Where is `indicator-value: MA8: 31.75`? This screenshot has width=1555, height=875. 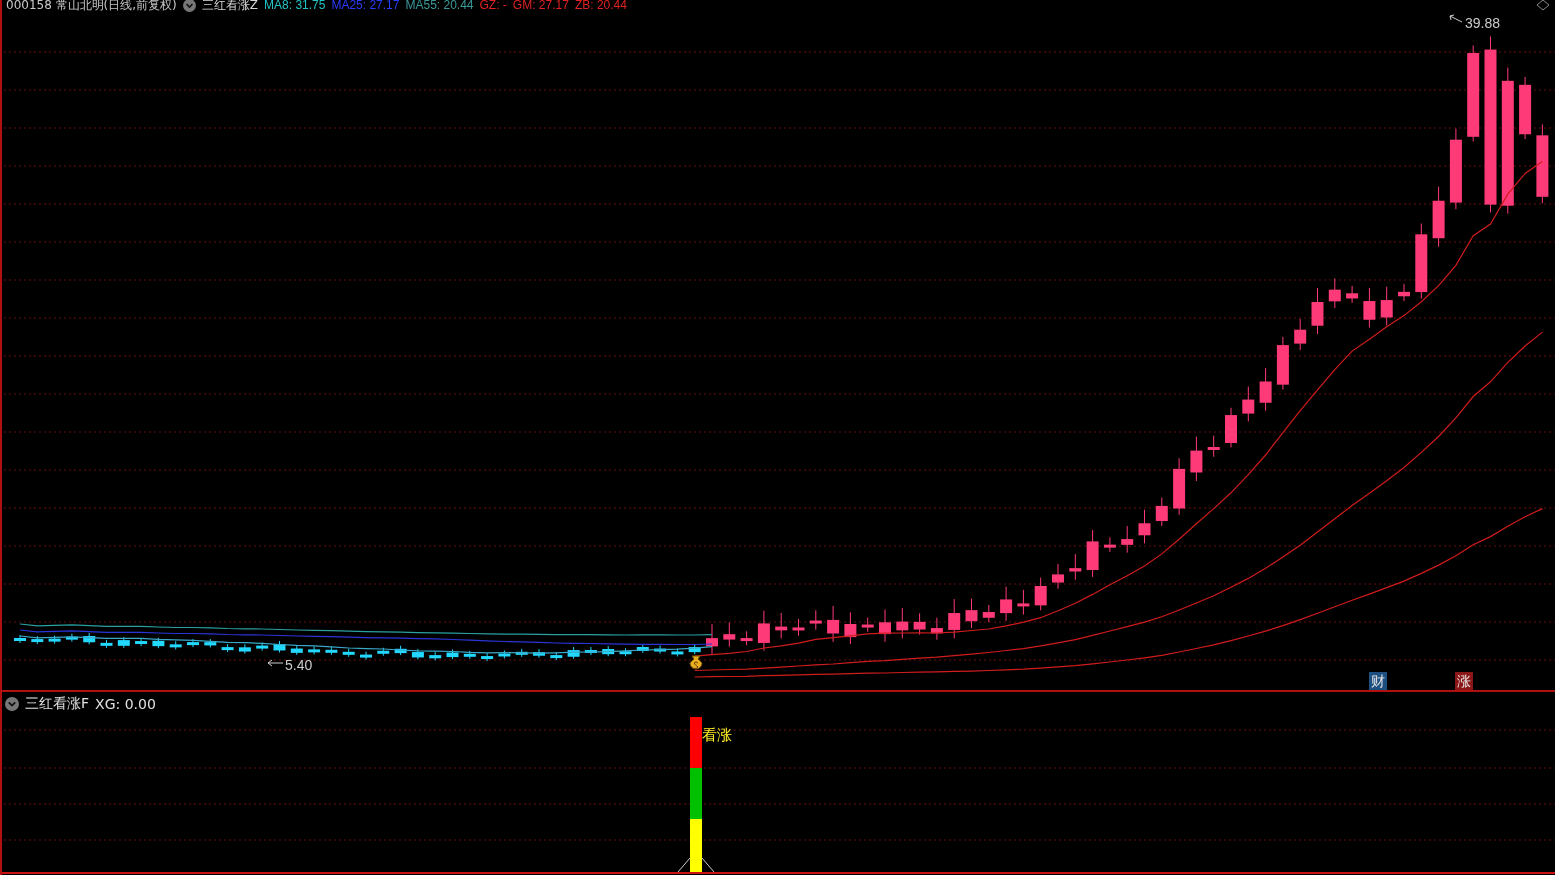
indicator-value: MA8: 31.75 is located at coordinates (295, 6).